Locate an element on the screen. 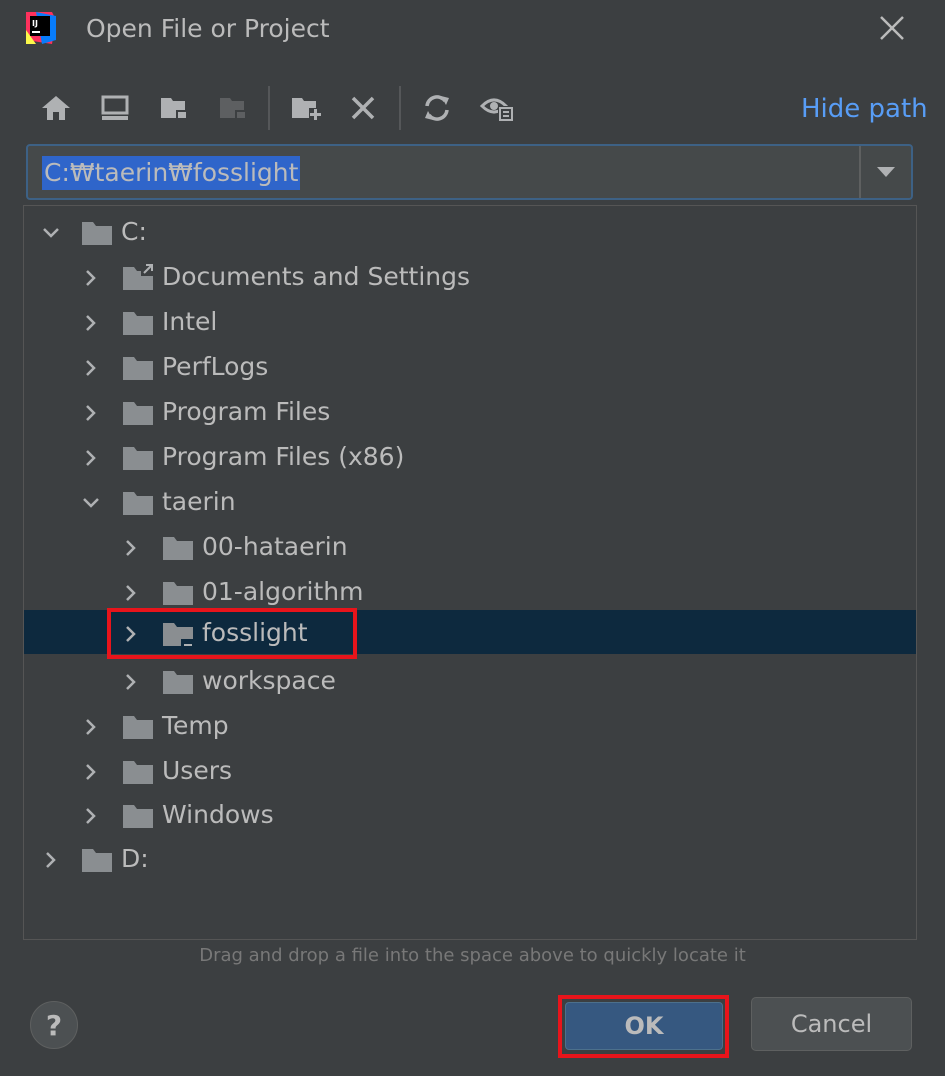  tree-item-label: PerfLogs is located at coordinates (215, 366).